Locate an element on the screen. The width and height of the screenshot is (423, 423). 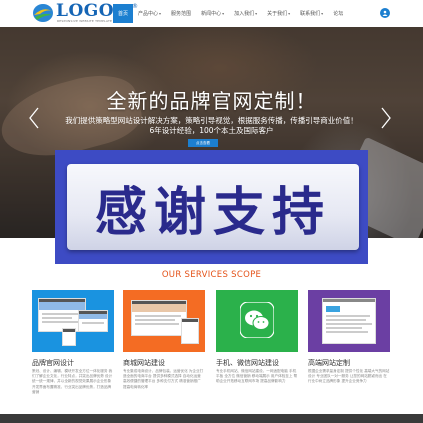
tablet-mockup is located at coordinates (190, 331).